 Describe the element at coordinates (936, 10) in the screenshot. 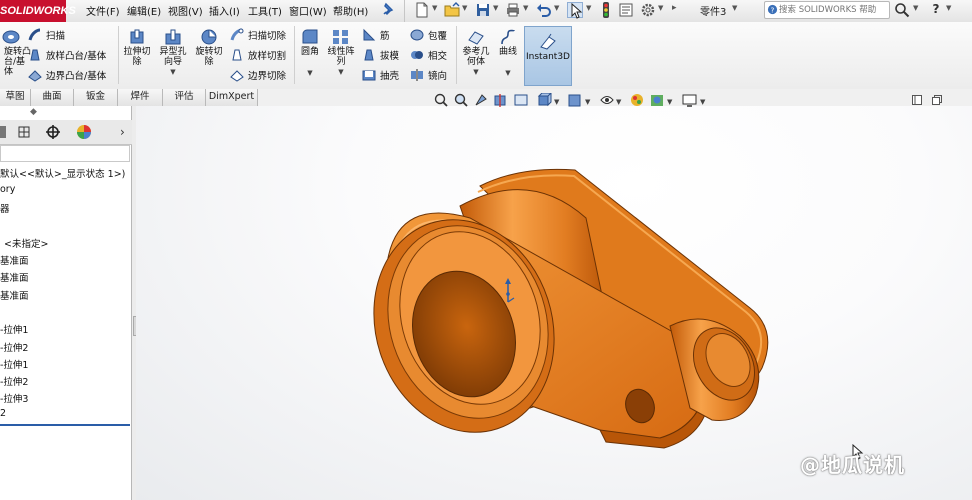

I see `help-question-icon: ?` at that location.